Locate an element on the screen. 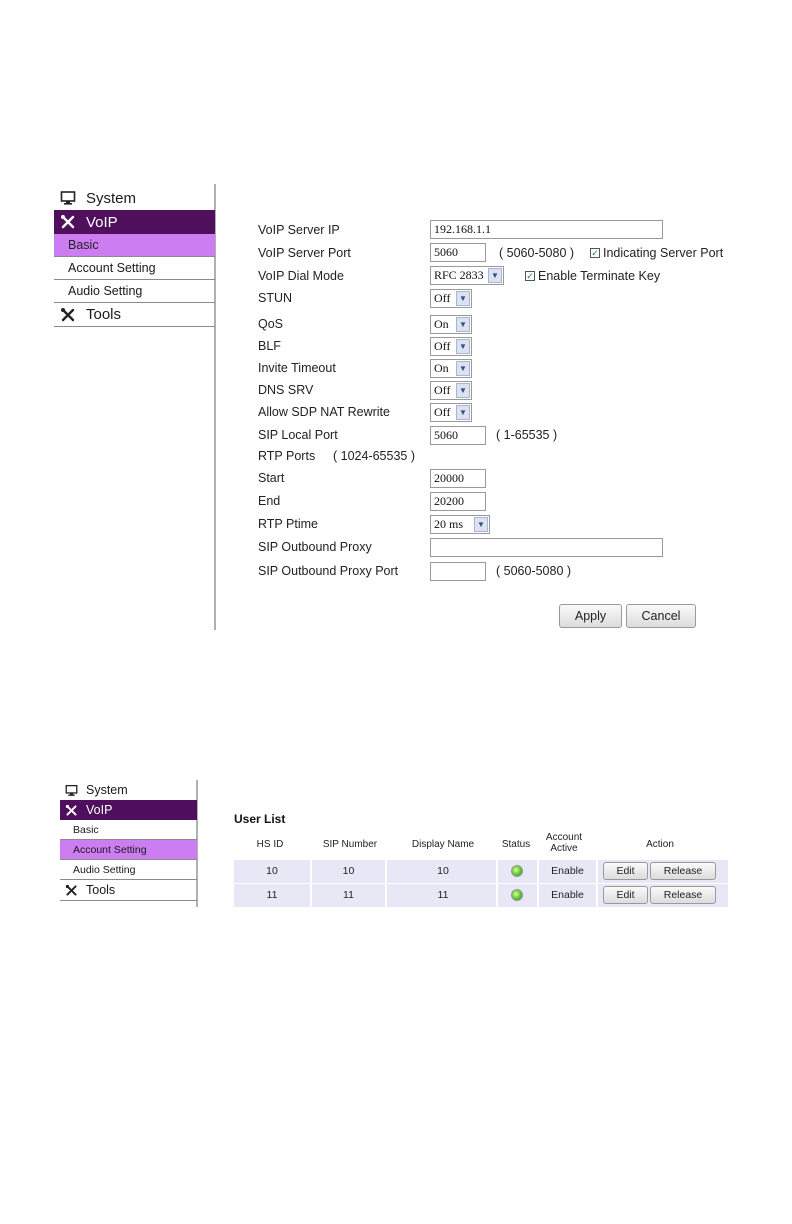 The height and width of the screenshot is (1224, 792). status-led-icon is located at coordinates (517, 871).